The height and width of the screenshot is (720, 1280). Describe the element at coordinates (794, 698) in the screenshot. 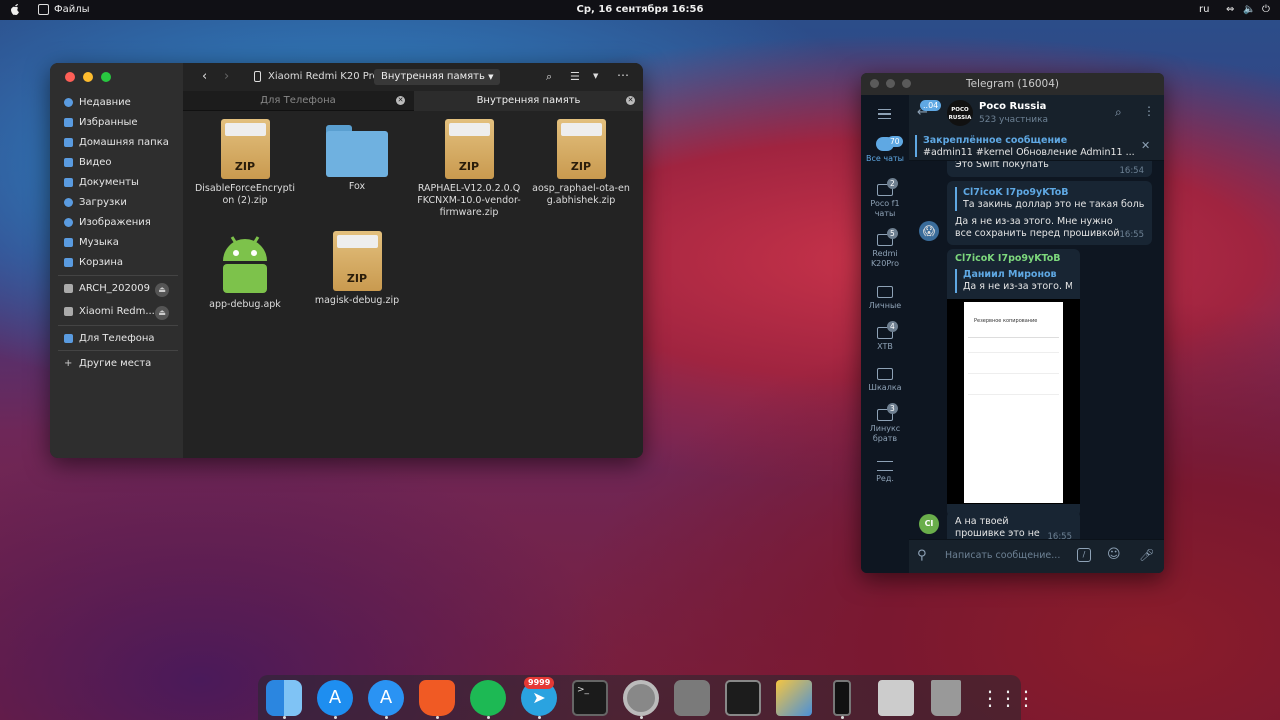

I see `photos-icon` at that location.